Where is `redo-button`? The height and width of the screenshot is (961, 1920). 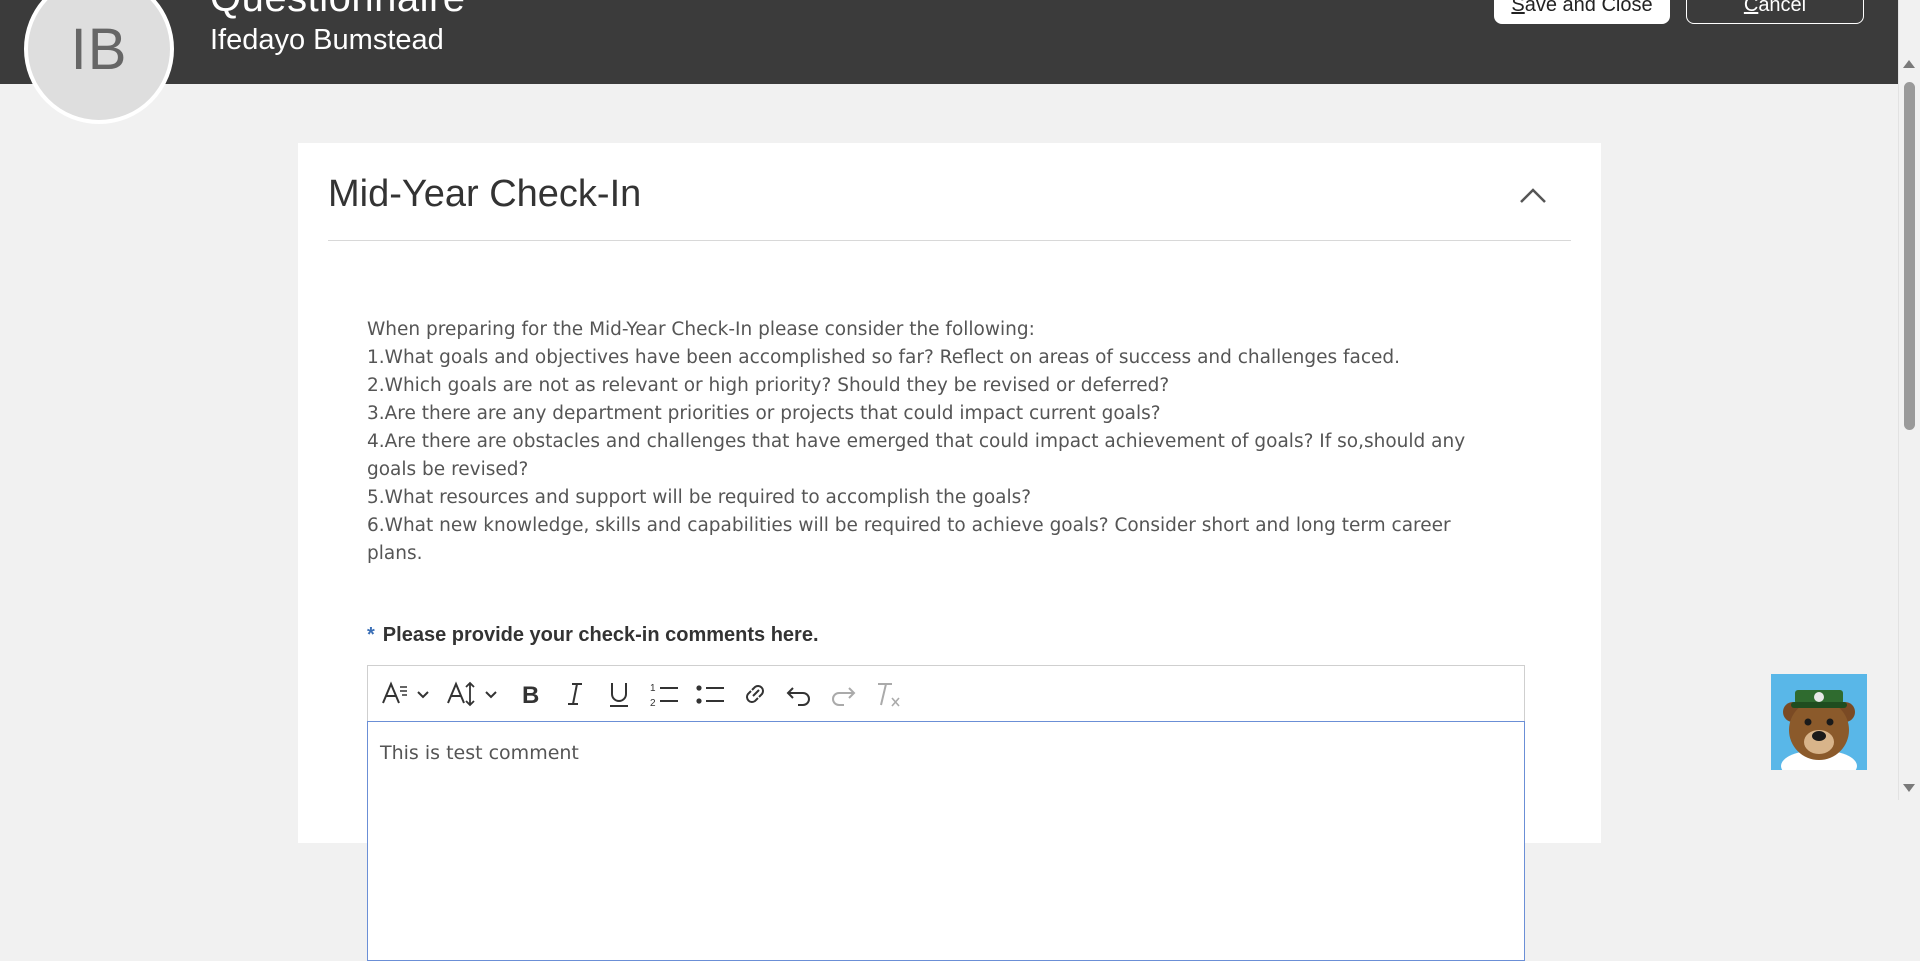
redo-button is located at coordinates (843, 694).